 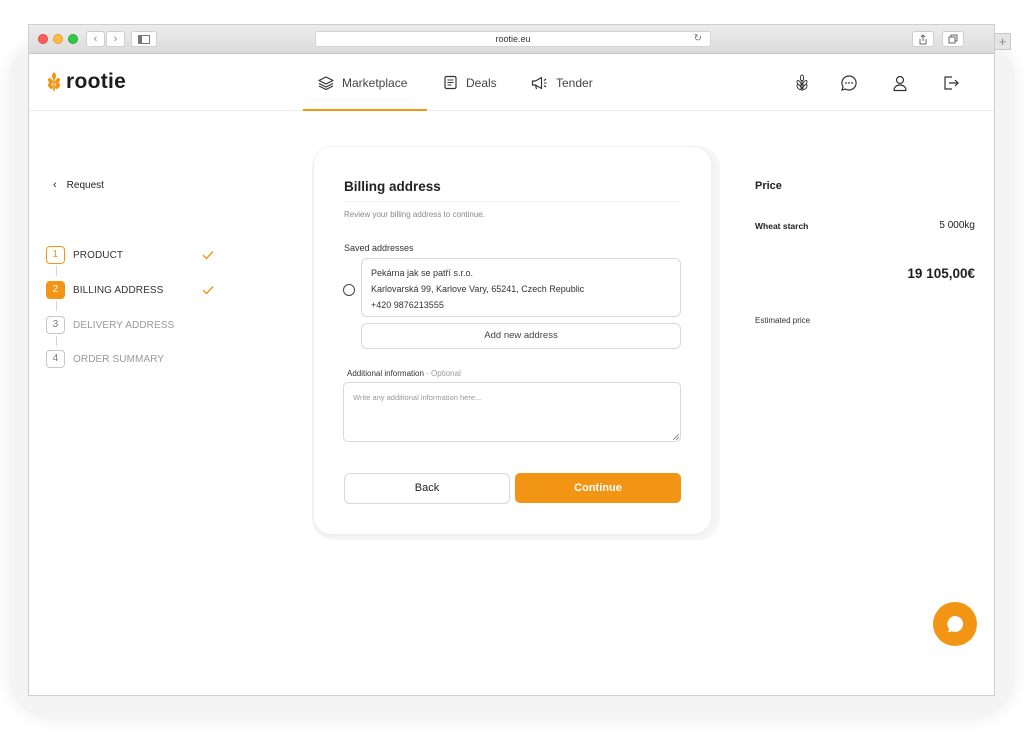 What do you see at coordinates (442, 373) in the screenshot?
I see `optional-tag: - Optional` at bounding box center [442, 373].